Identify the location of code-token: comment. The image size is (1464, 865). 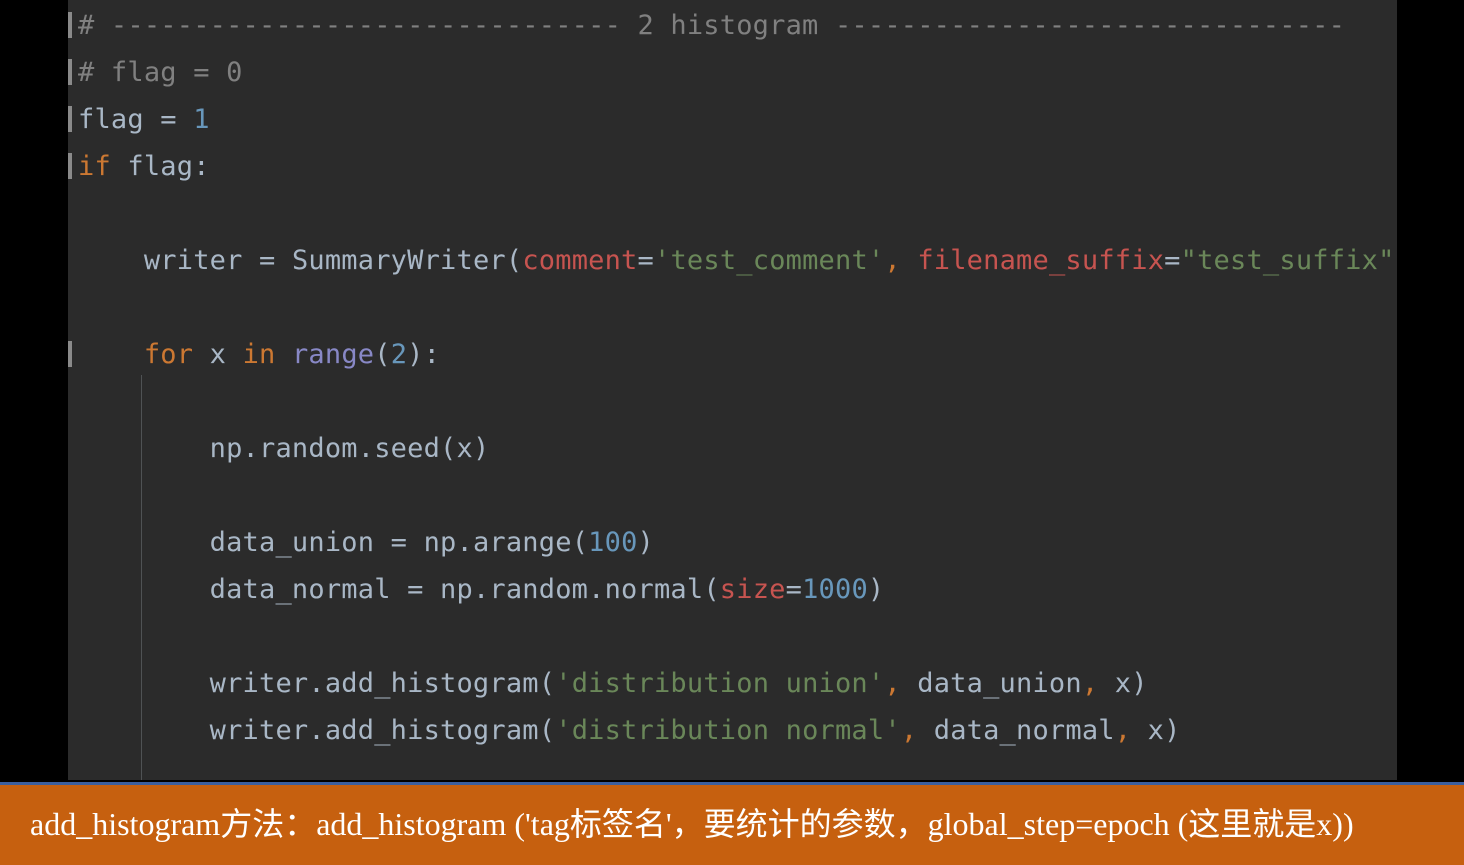
(580, 260).